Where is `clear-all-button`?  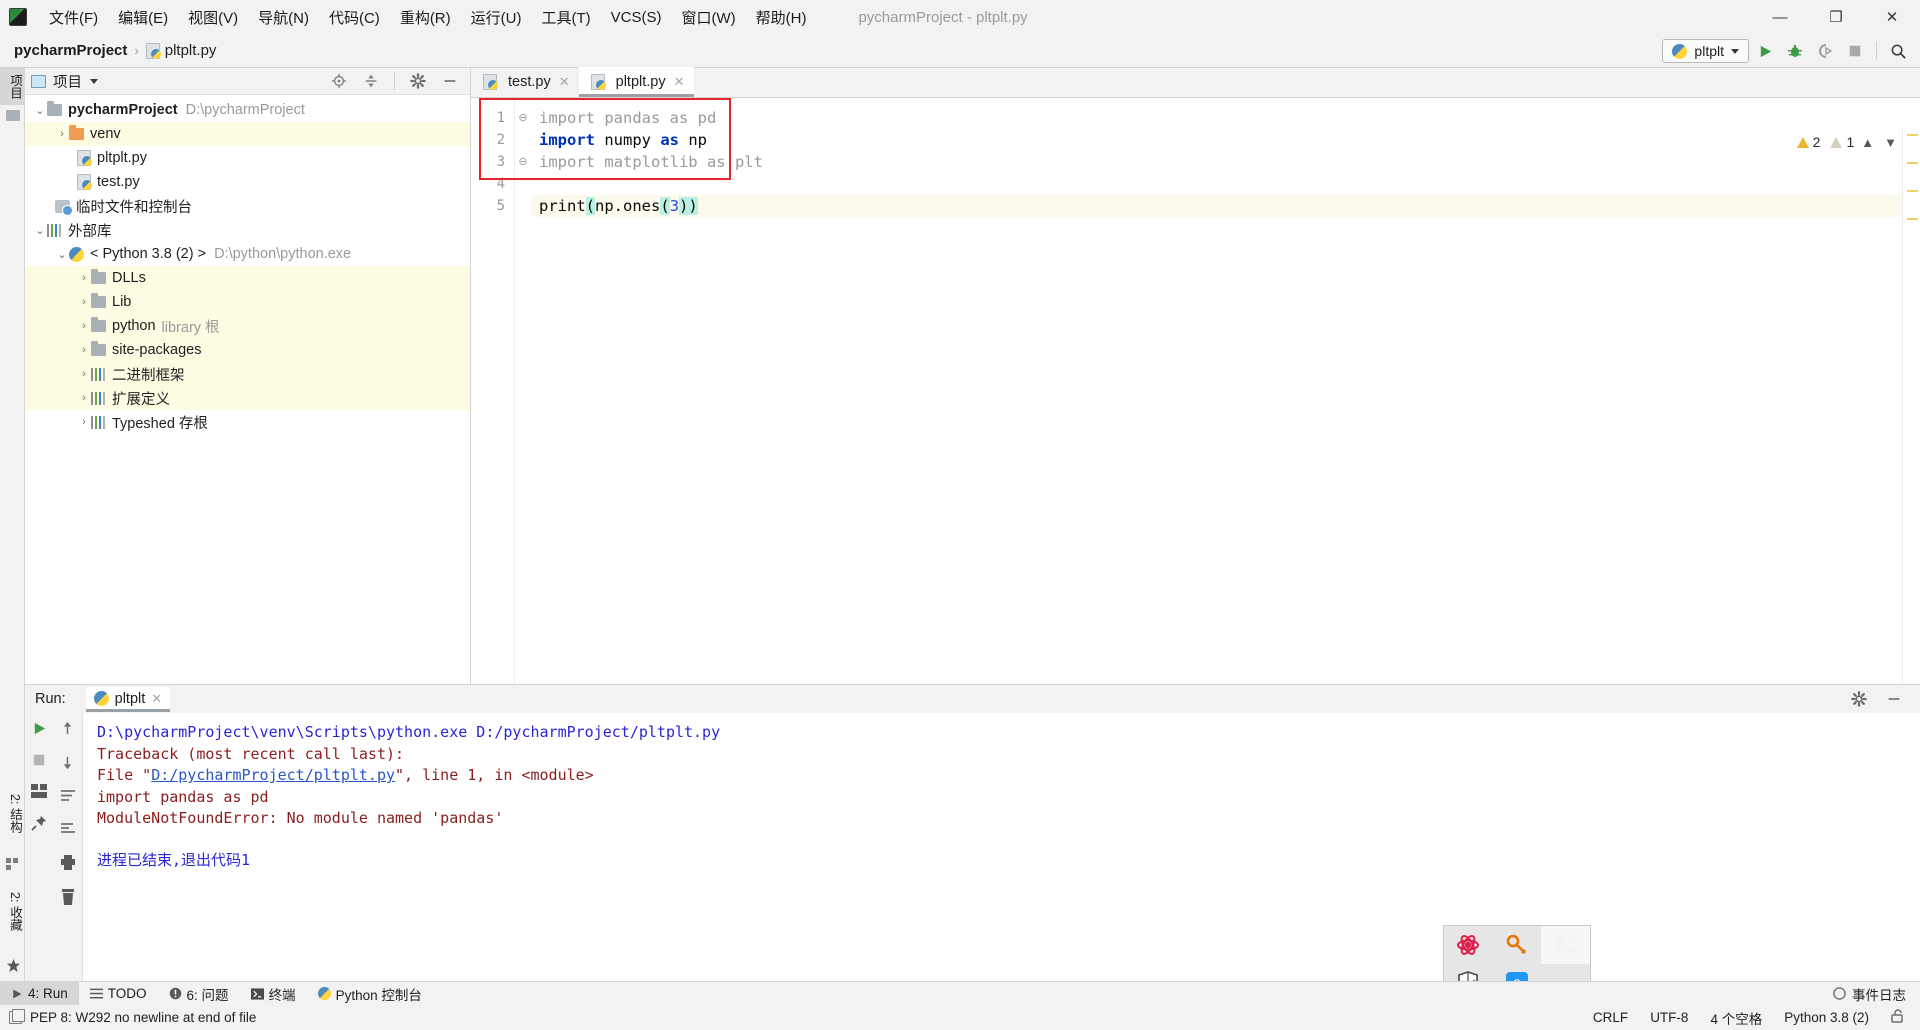
clear-all-button is located at coordinates (68, 899).